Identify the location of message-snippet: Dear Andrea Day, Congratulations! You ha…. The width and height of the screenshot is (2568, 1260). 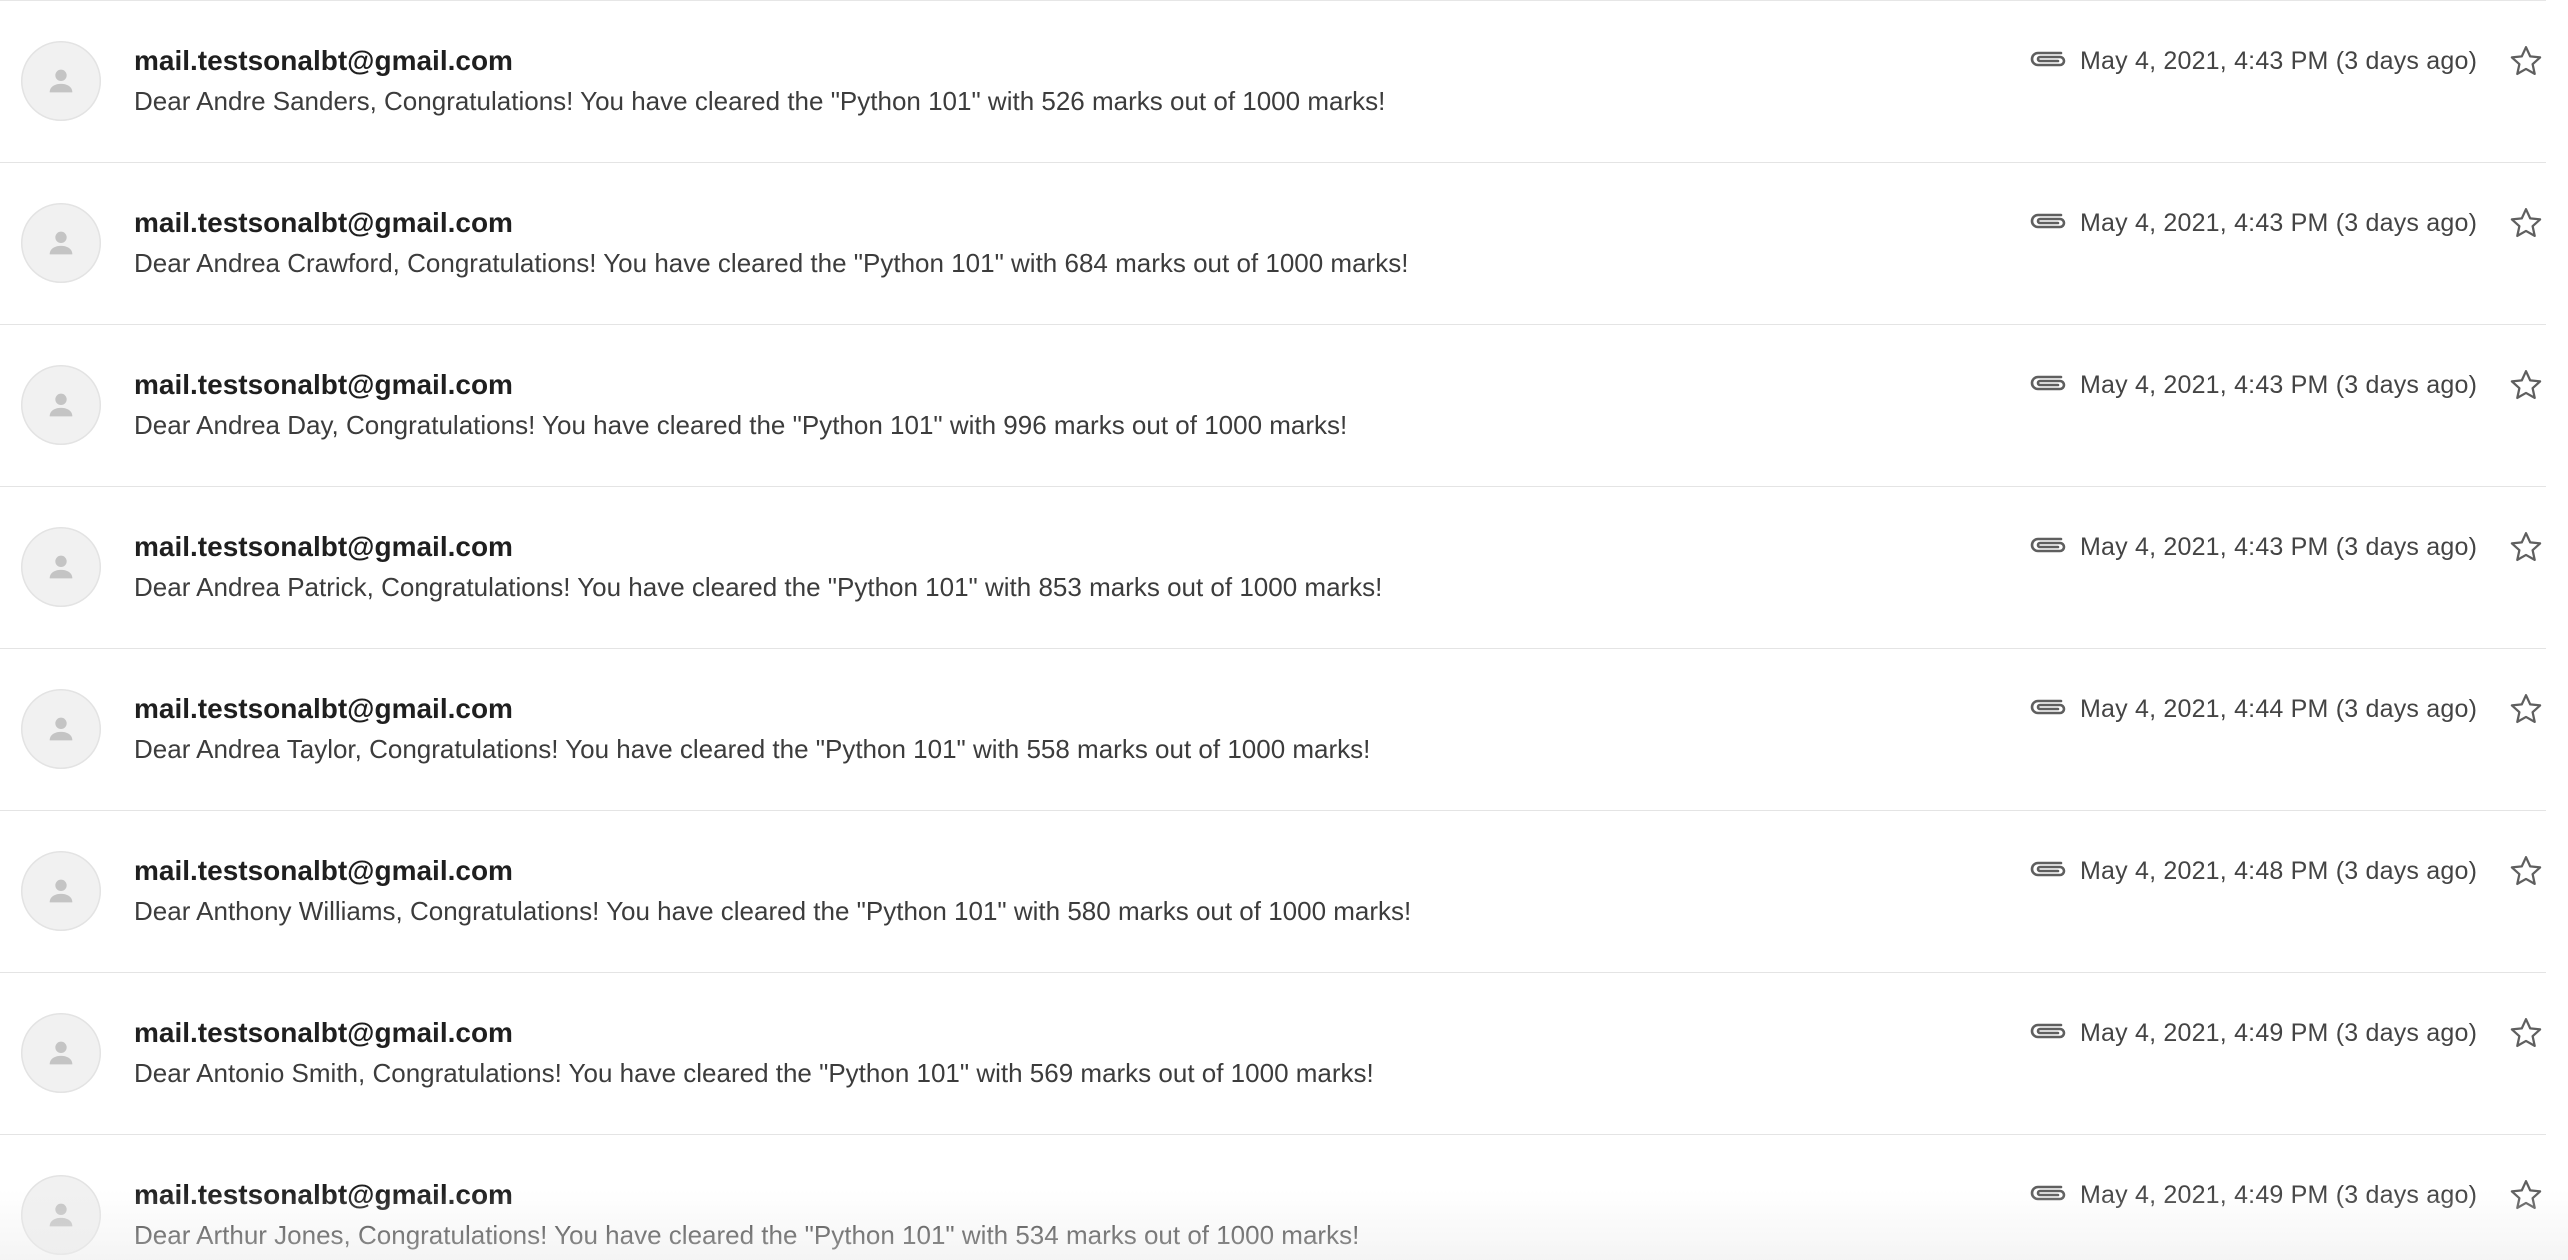
(741, 425).